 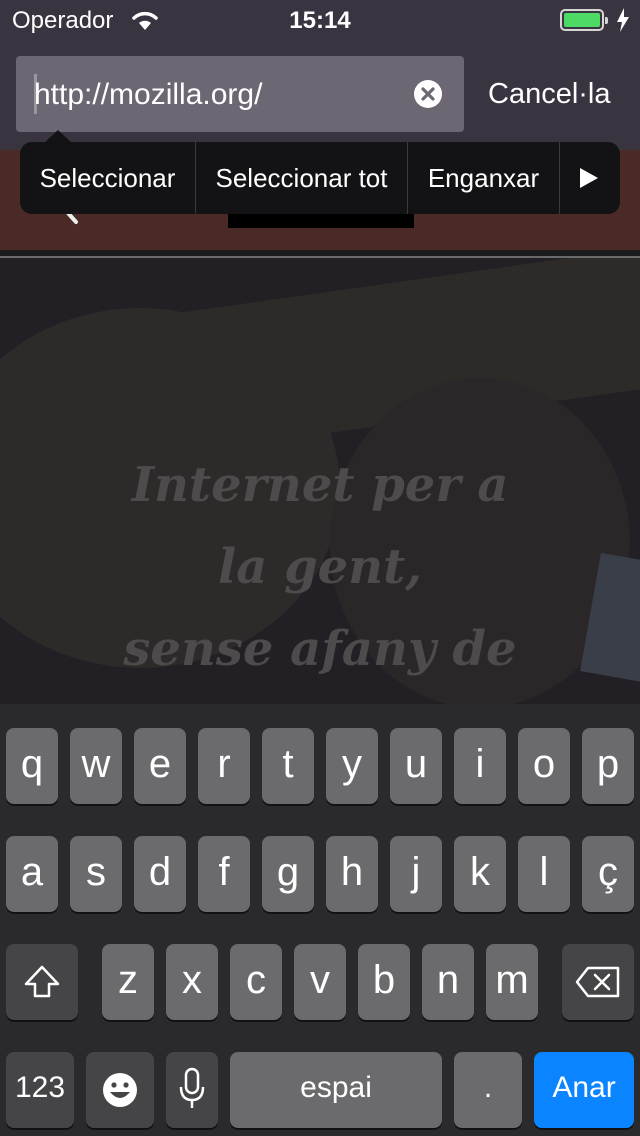 I want to click on key-c: c, so click(x=256, y=982).